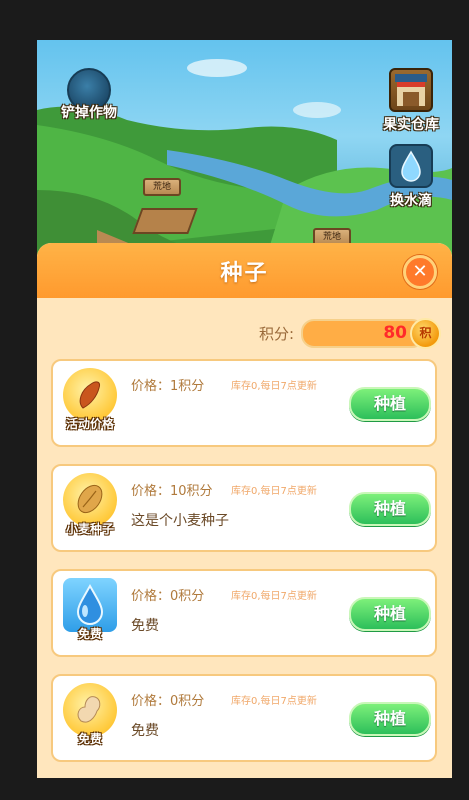  I want to click on seed-card: 活动价格 价格：1积分 库存0,每日7点更新 种植, so click(244, 403).